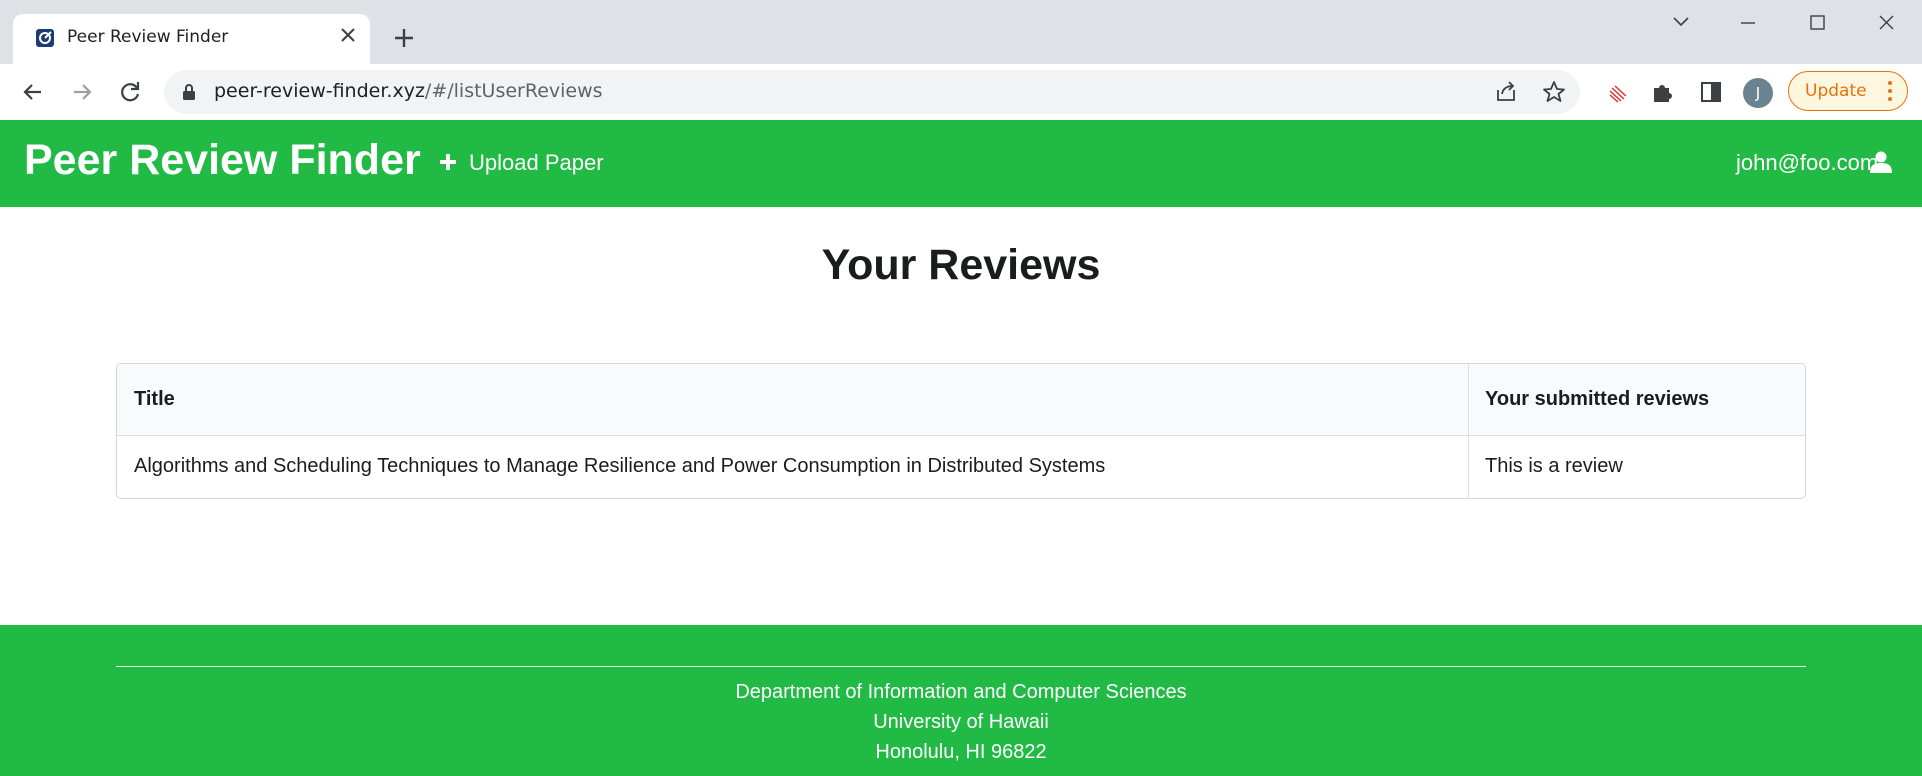 This screenshot has width=1922, height=776. I want to click on side-panel-icon, so click(1711, 92).